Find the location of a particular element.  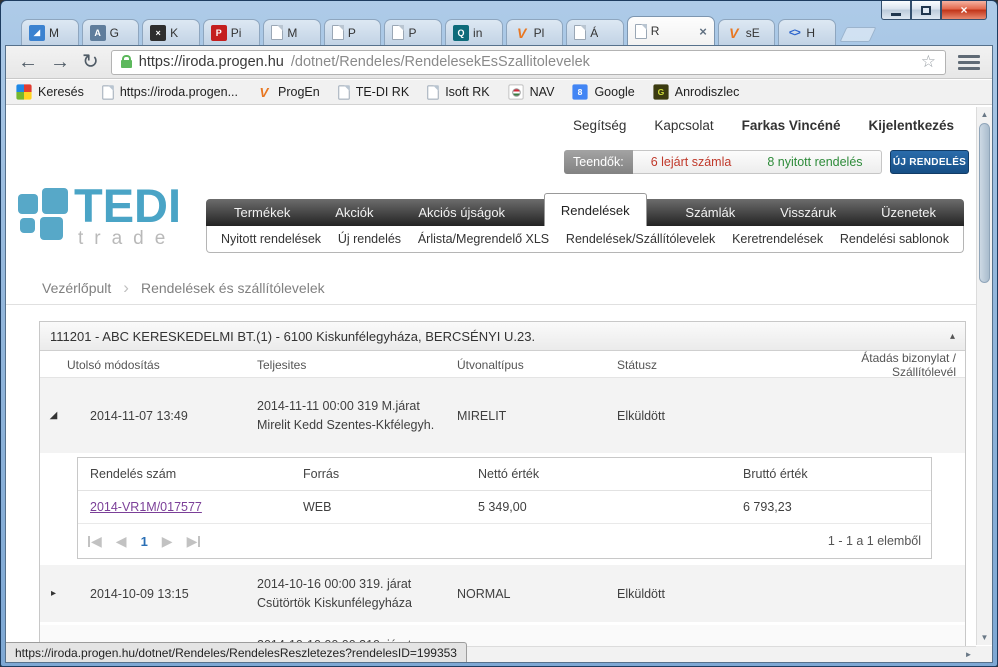

bookmark: Isoft RK is located at coordinates (458, 92).